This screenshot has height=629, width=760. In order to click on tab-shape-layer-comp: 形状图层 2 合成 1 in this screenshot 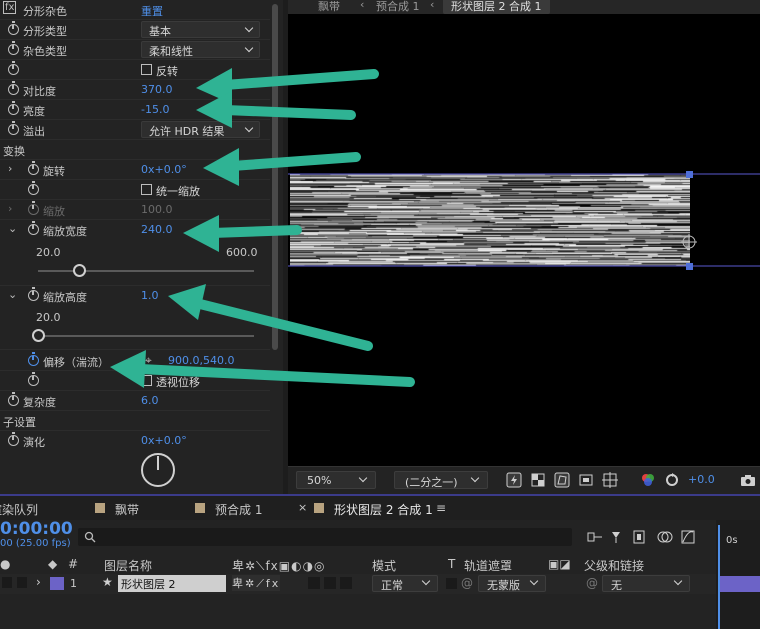, I will do `click(383, 509)`.